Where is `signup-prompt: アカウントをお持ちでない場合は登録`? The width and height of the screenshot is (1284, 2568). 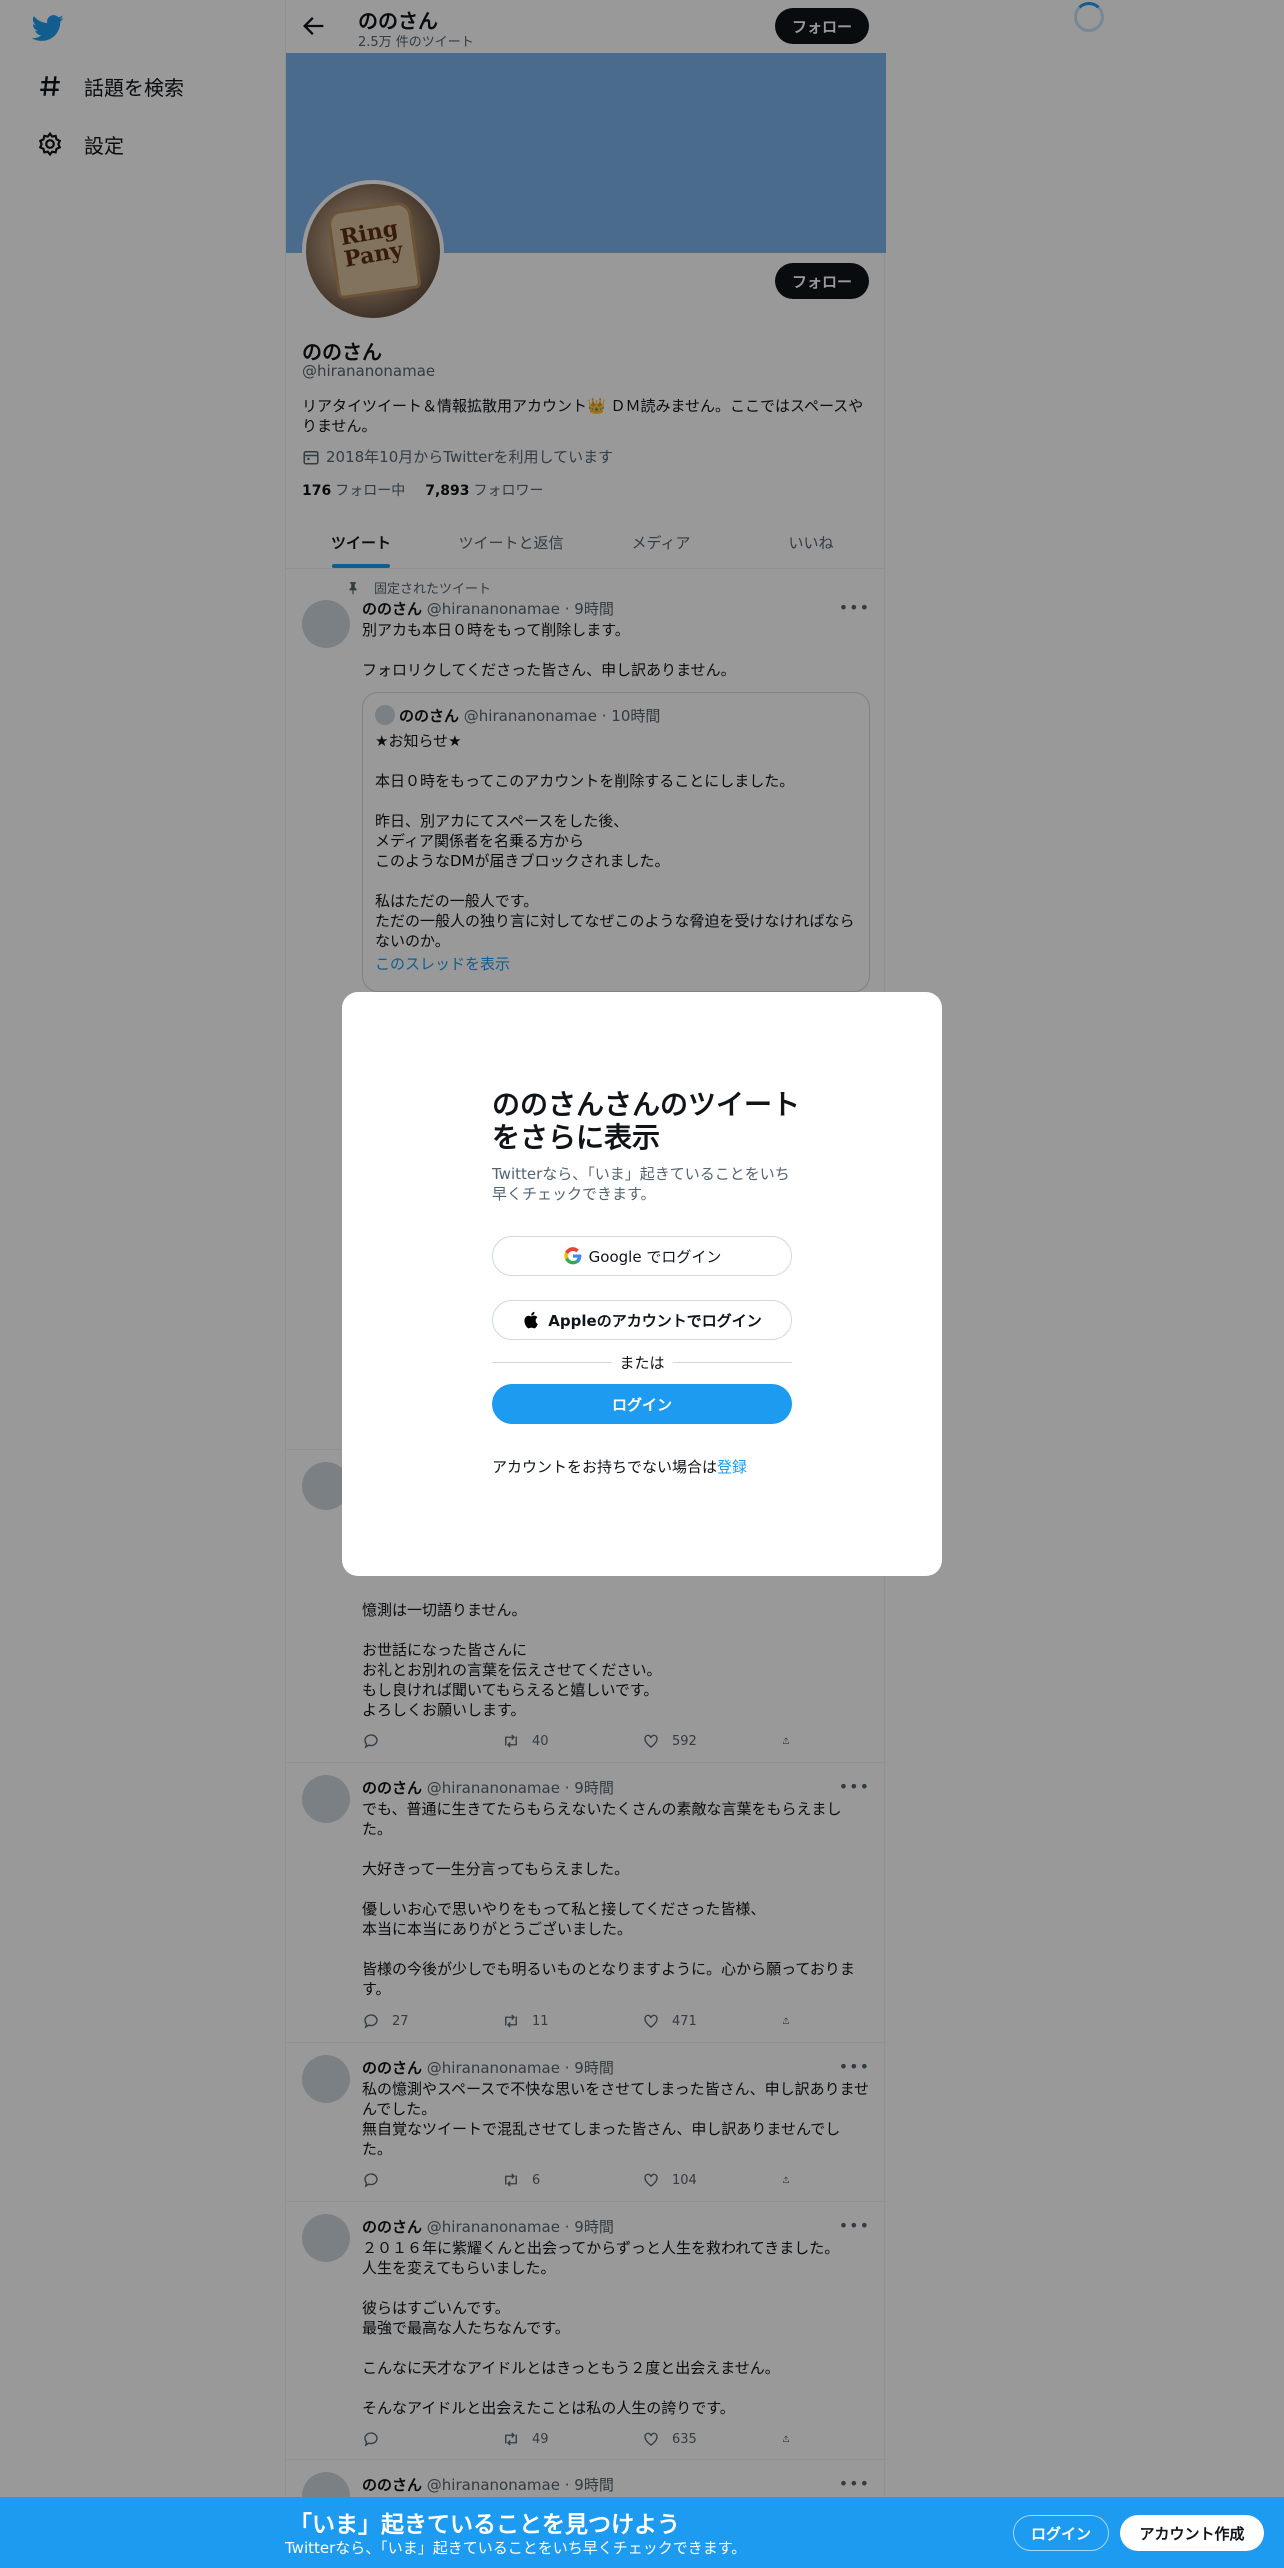 signup-prompt: アカウントをお持ちでない場合は登録 is located at coordinates (620, 1467).